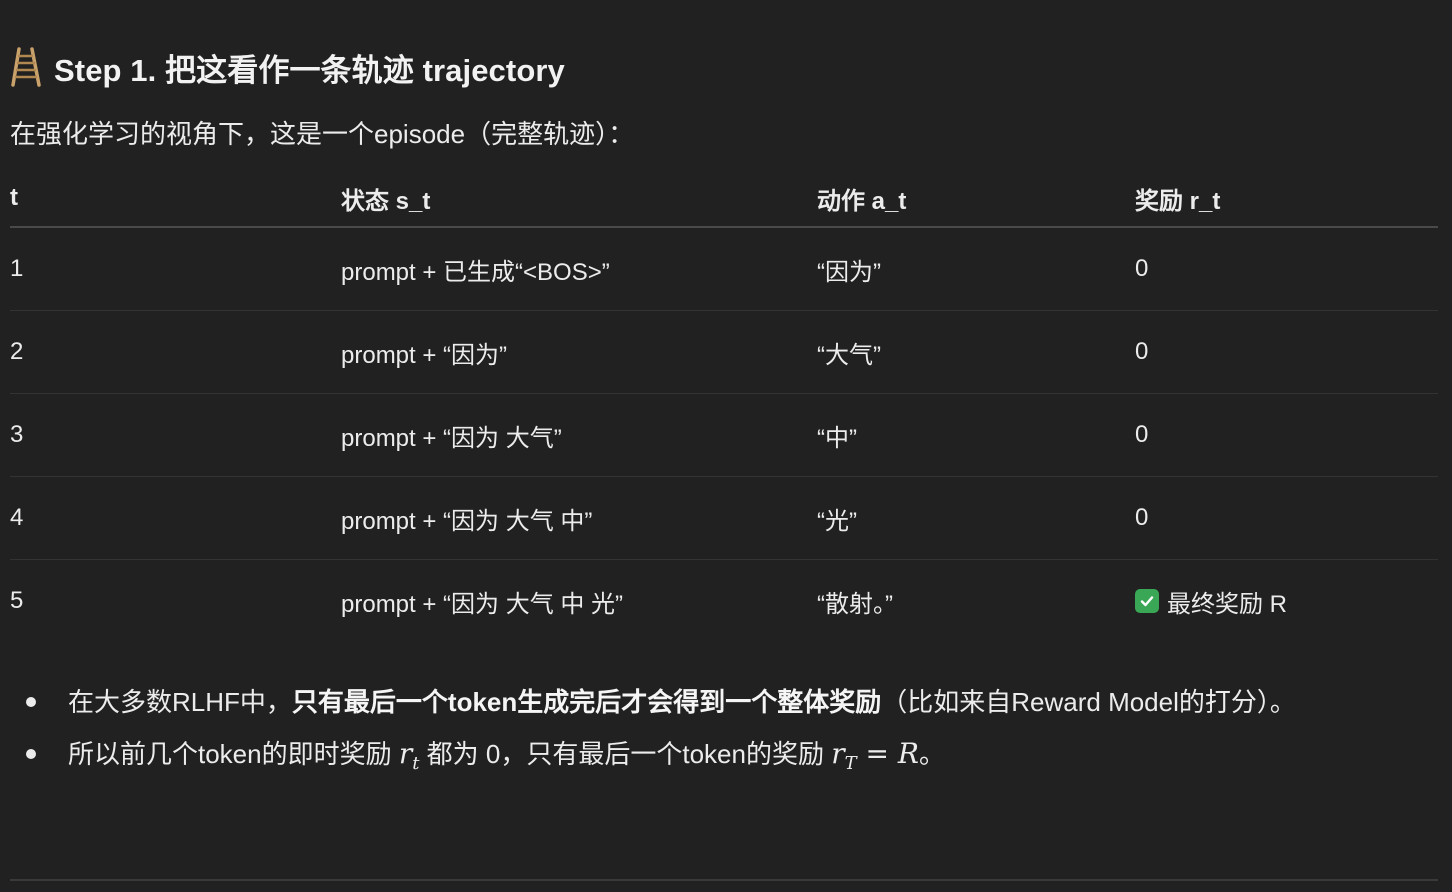  I want to click on cell-action: “因为”, so click(849, 272).